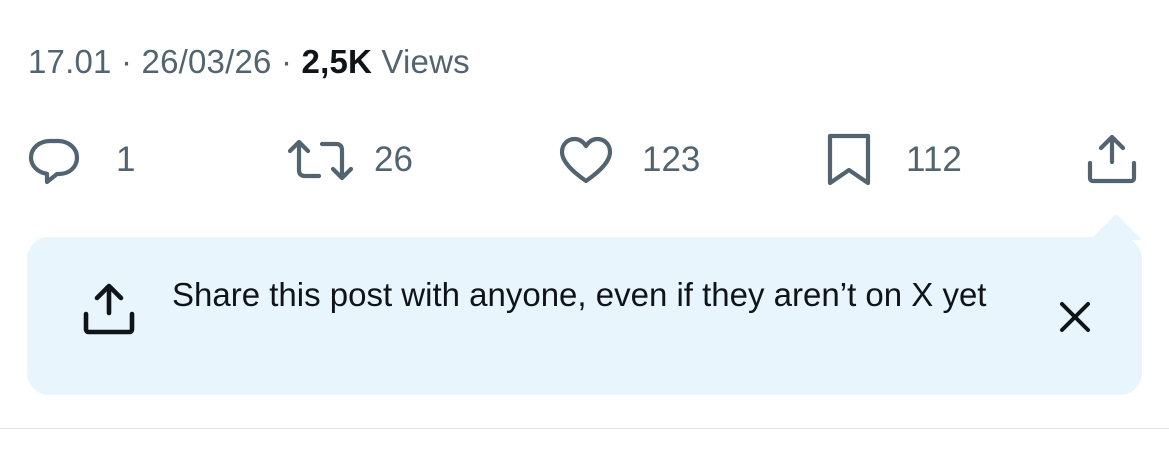 This screenshot has width=1169, height=452. What do you see at coordinates (393, 159) in the screenshot?
I see `repost-count: 26` at bounding box center [393, 159].